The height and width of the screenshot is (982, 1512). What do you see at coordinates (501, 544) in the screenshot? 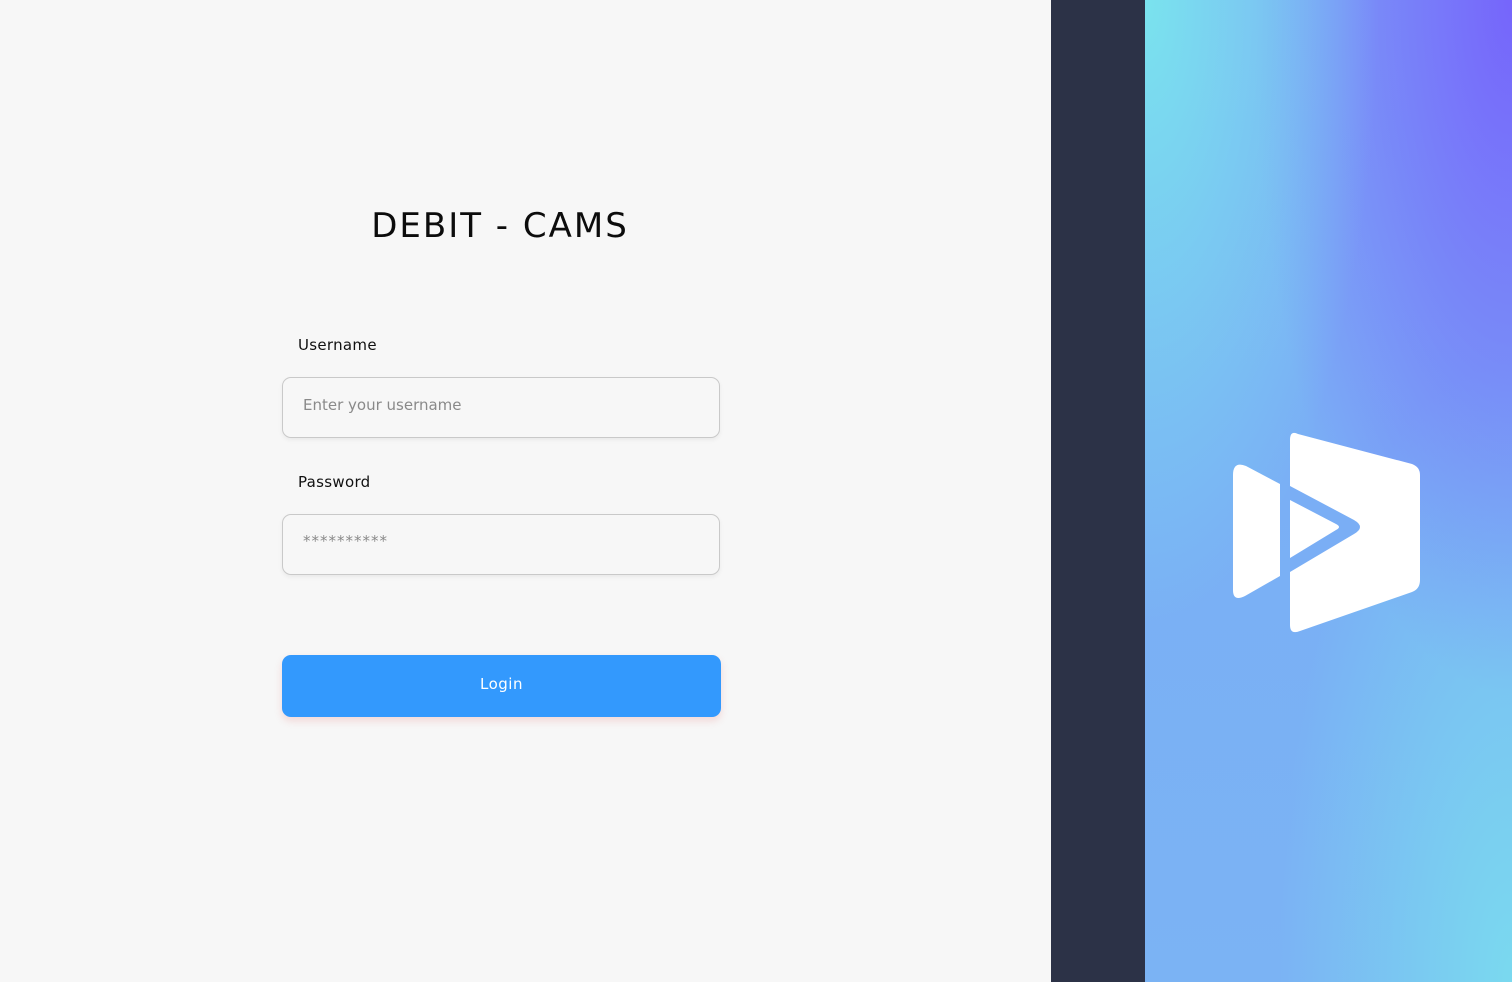
I see `password-input` at bounding box center [501, 544].